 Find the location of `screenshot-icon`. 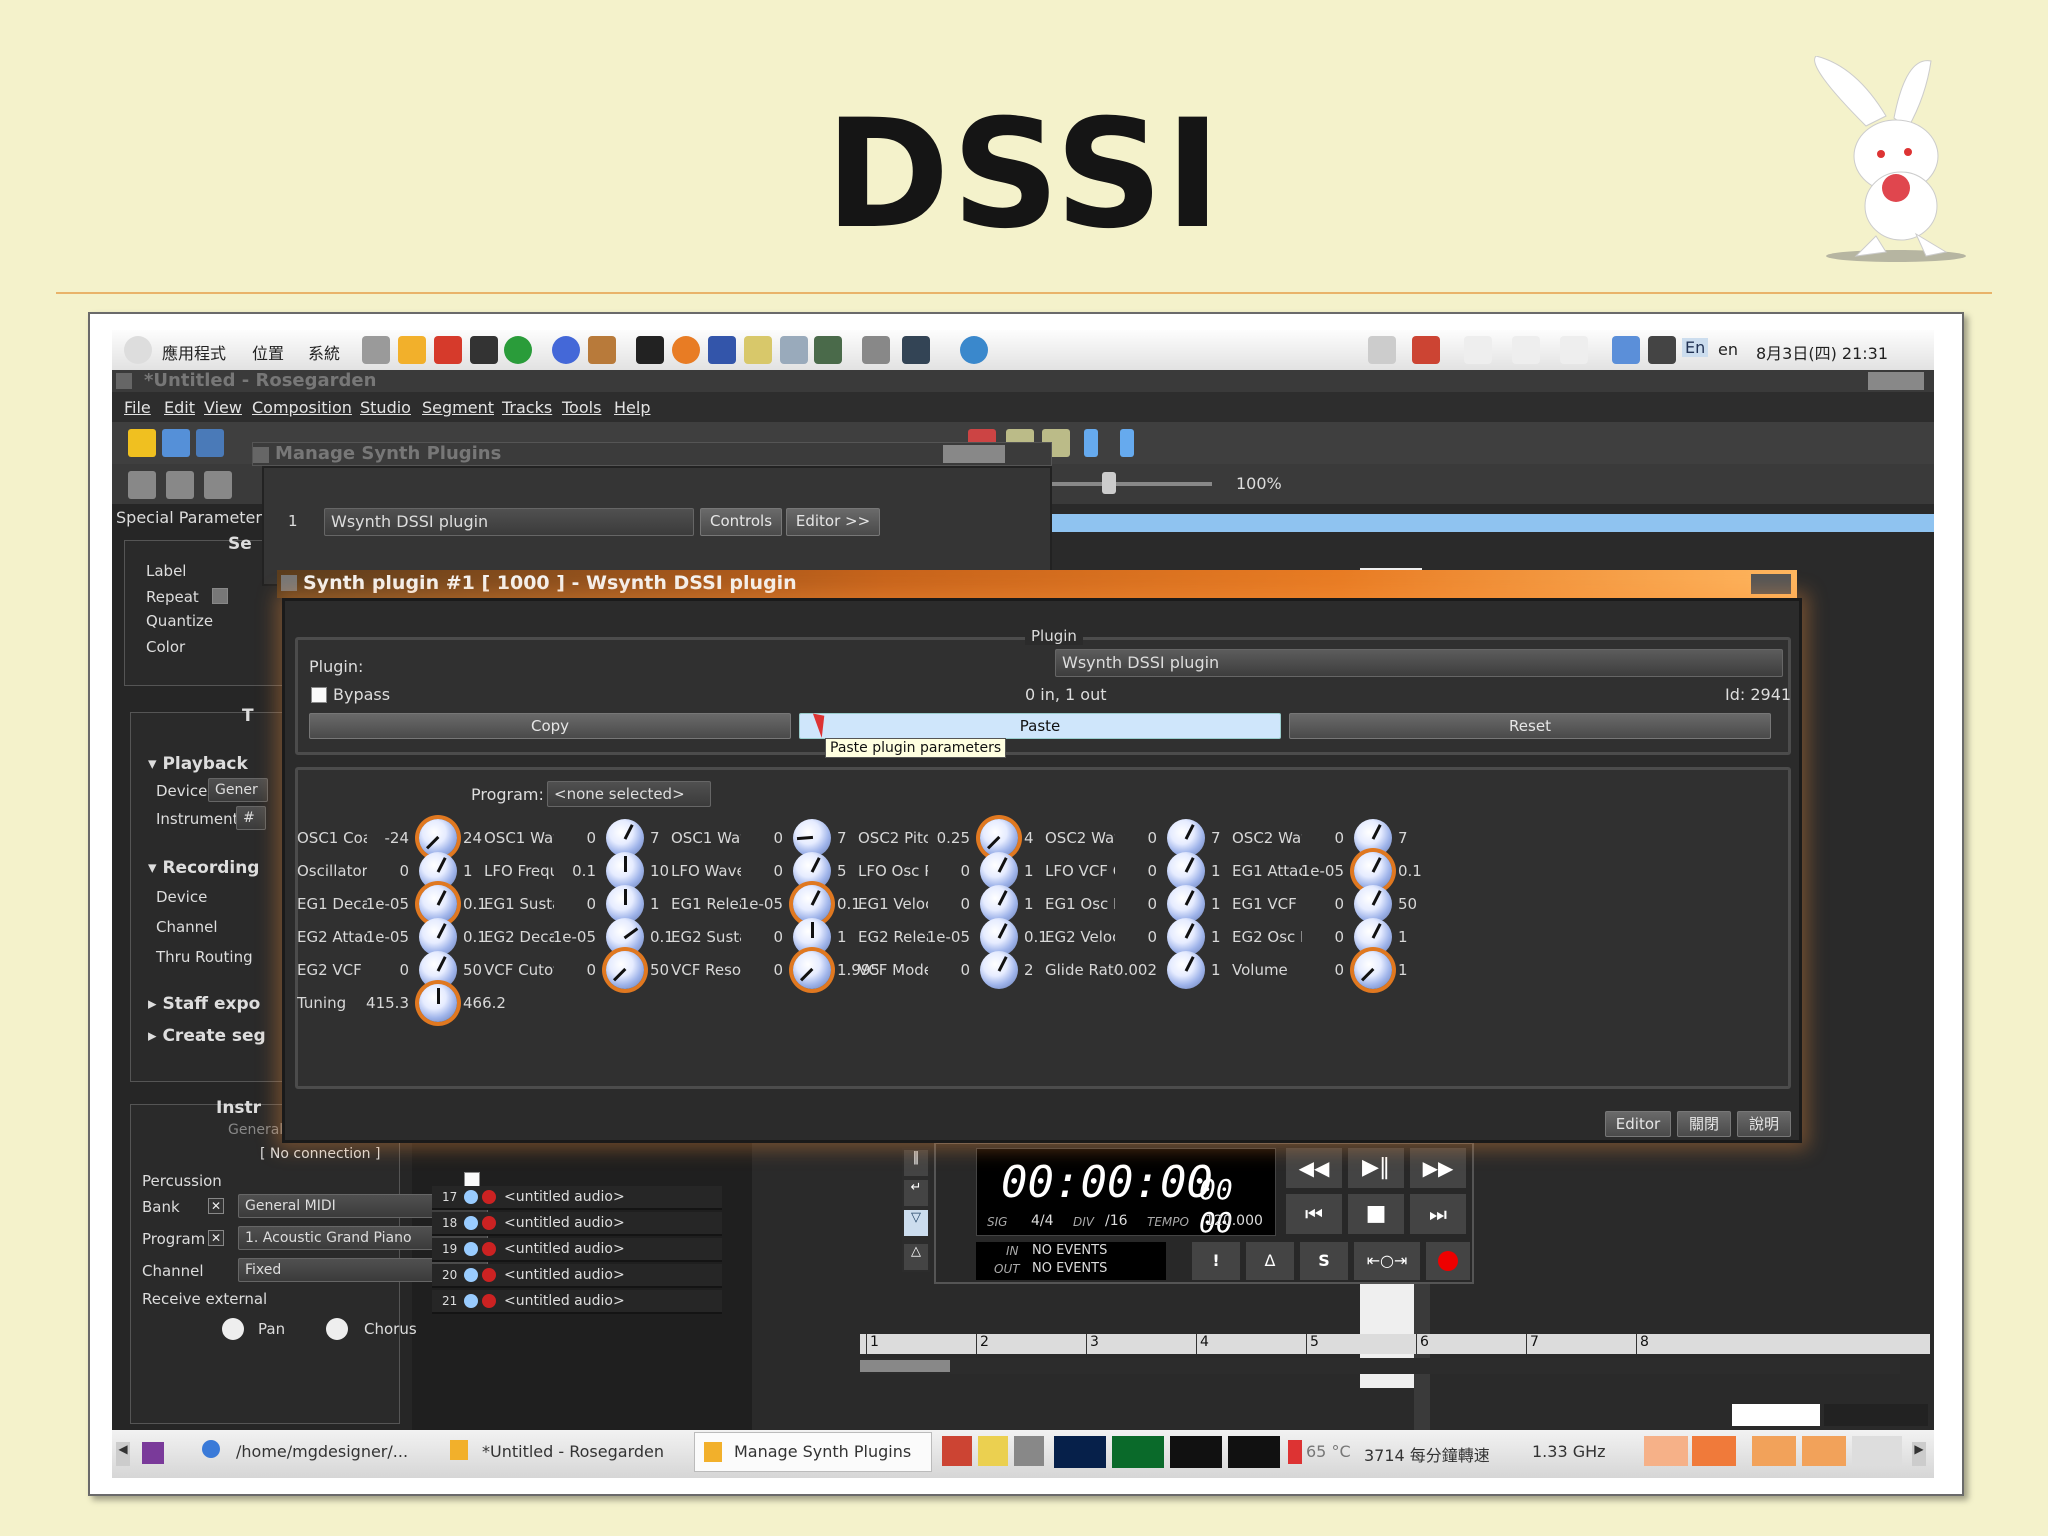

screenshot-icon is located at coordinates (876, 350).